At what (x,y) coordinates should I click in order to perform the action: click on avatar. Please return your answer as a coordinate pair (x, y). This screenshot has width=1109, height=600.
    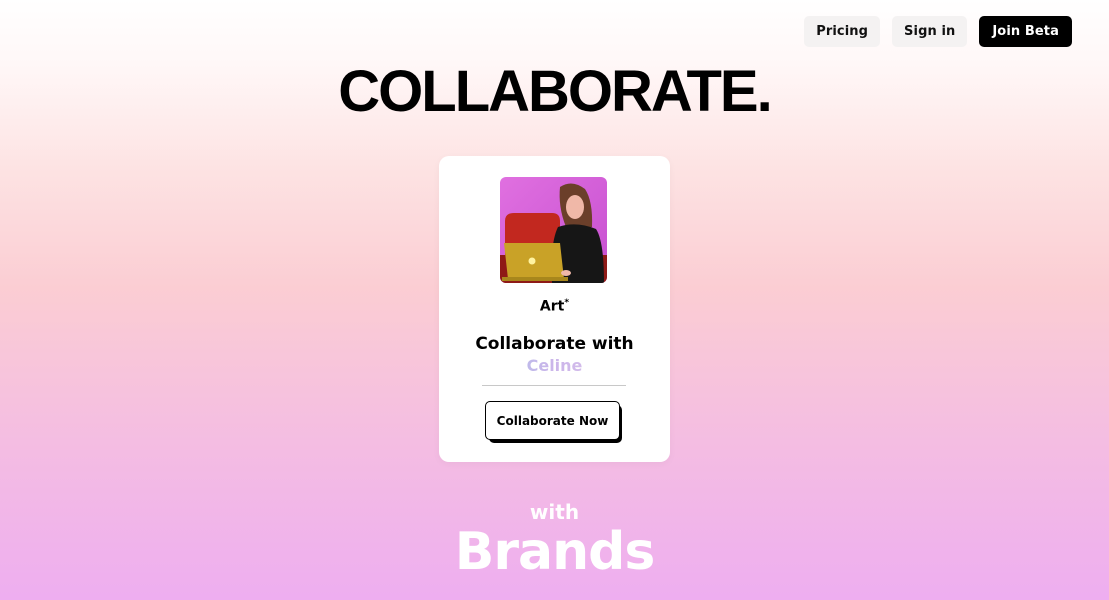
    Looking at the image, I should click on (553, 230).